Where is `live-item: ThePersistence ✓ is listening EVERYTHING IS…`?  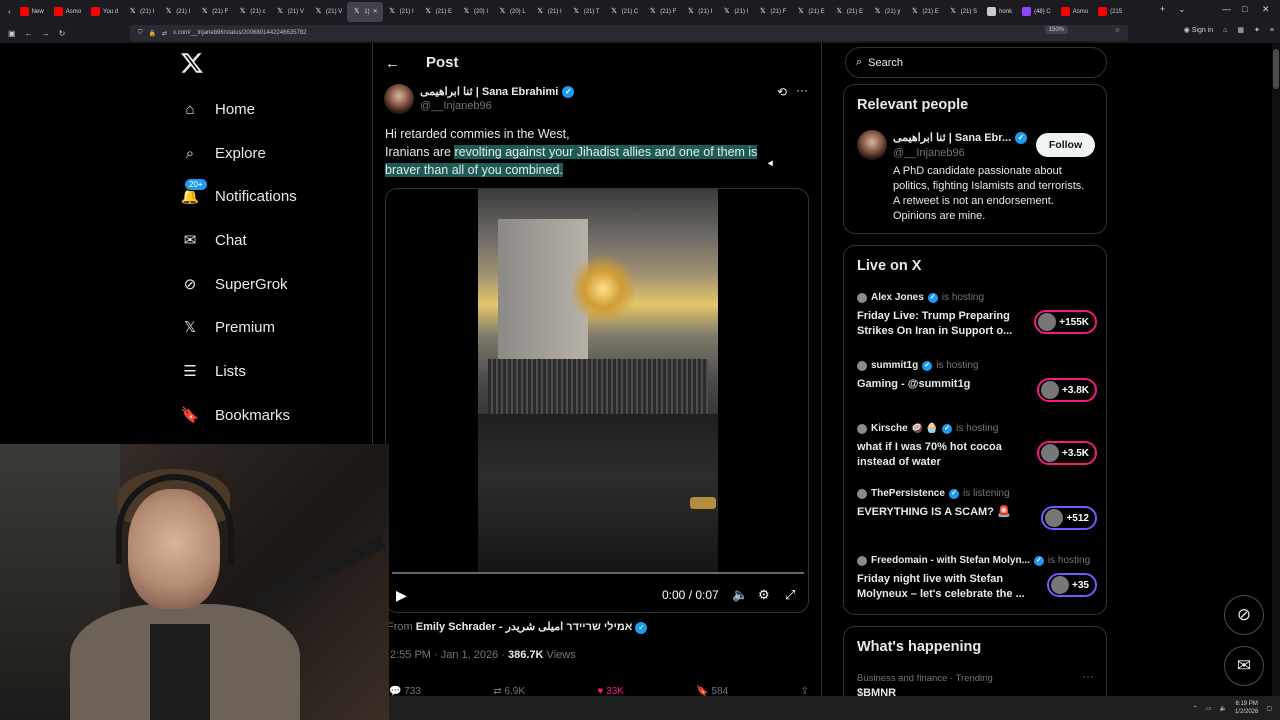
live-item: ThePersistence ✓ is listening EVERYTHING IS… is located at coordinates (977, 509).